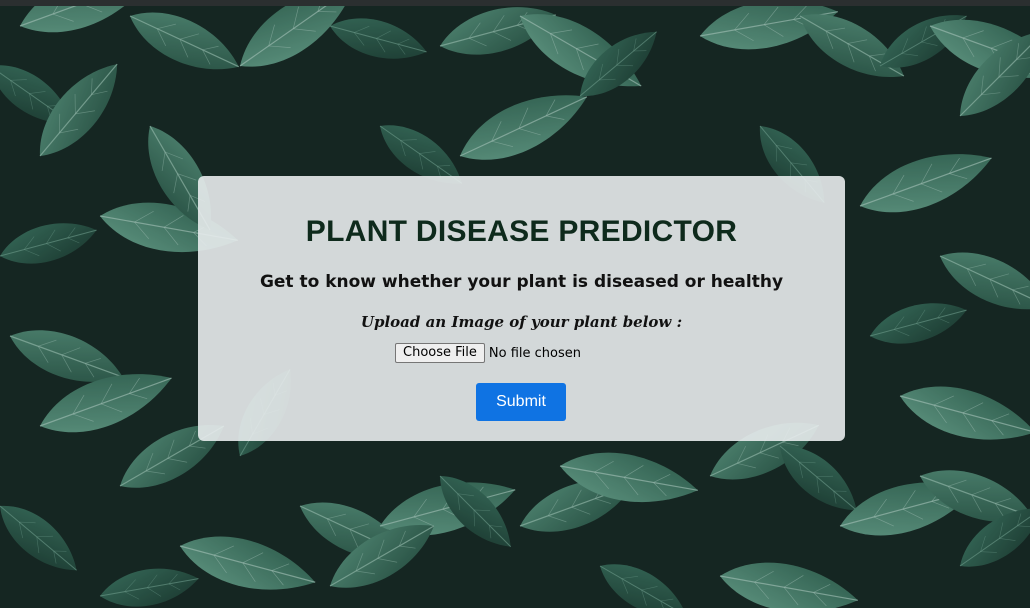 The image size is (1030, 608). I want to click on file-status-text: No file chosen, so click(534, 353).